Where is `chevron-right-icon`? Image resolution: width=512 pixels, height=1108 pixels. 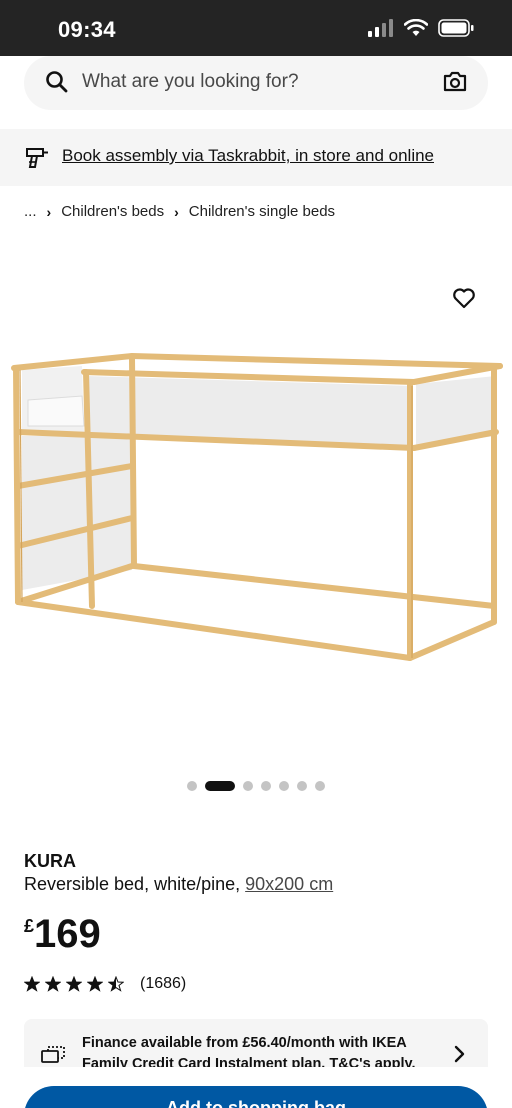
chevron-right-icon is located at coordinates (460, 1056).